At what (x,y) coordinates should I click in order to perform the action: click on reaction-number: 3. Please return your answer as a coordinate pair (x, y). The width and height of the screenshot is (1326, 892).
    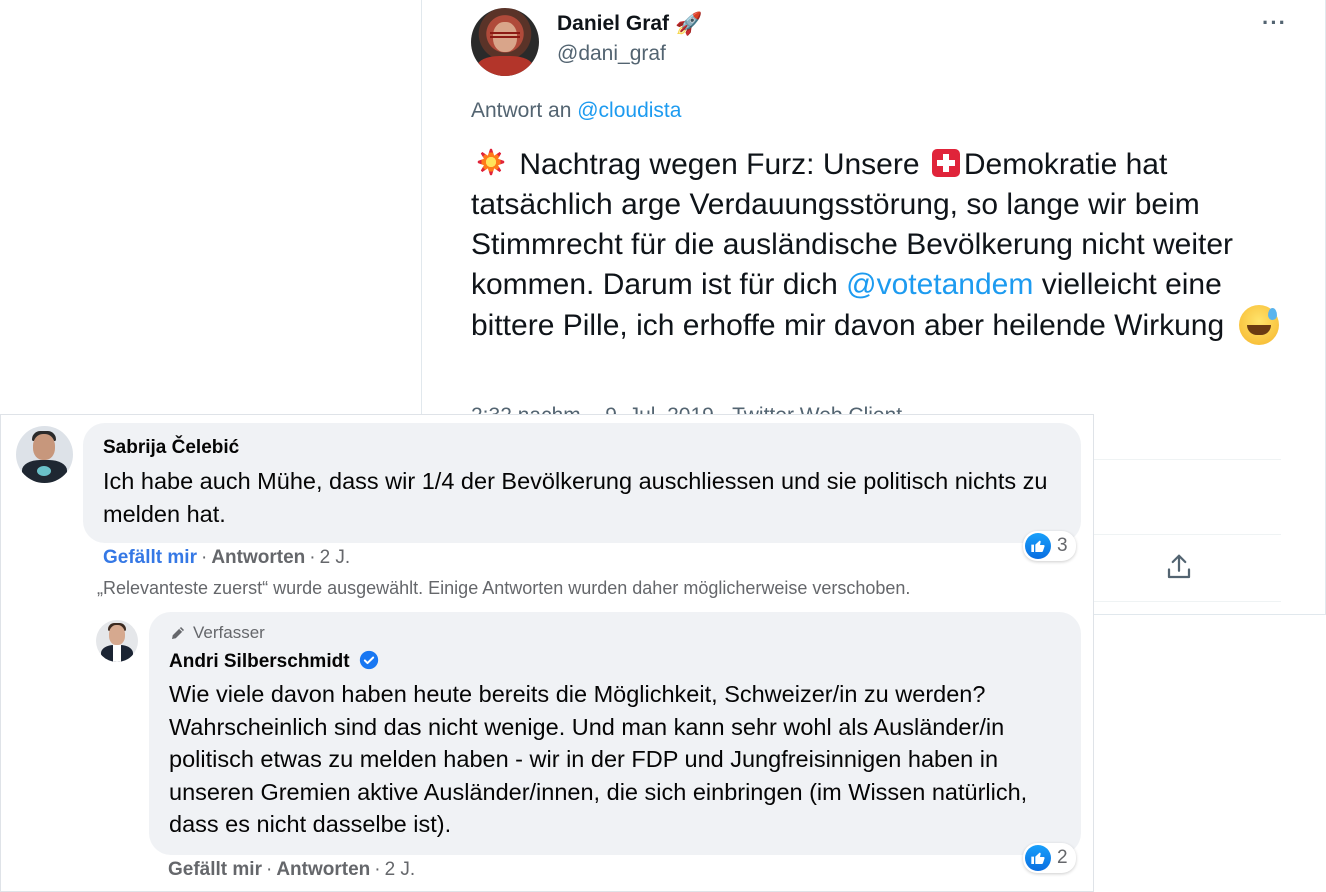
    Looking at the image, I should click on (1062, 545).